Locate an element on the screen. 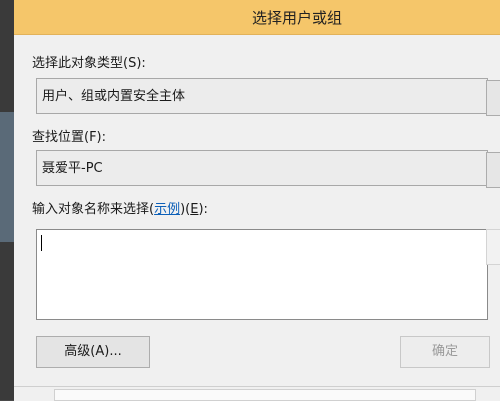 This screenshot has width=500, height=401. object-names-label: 输入对象名称来选择(示例)(E): is located at coordinates (120, 207).